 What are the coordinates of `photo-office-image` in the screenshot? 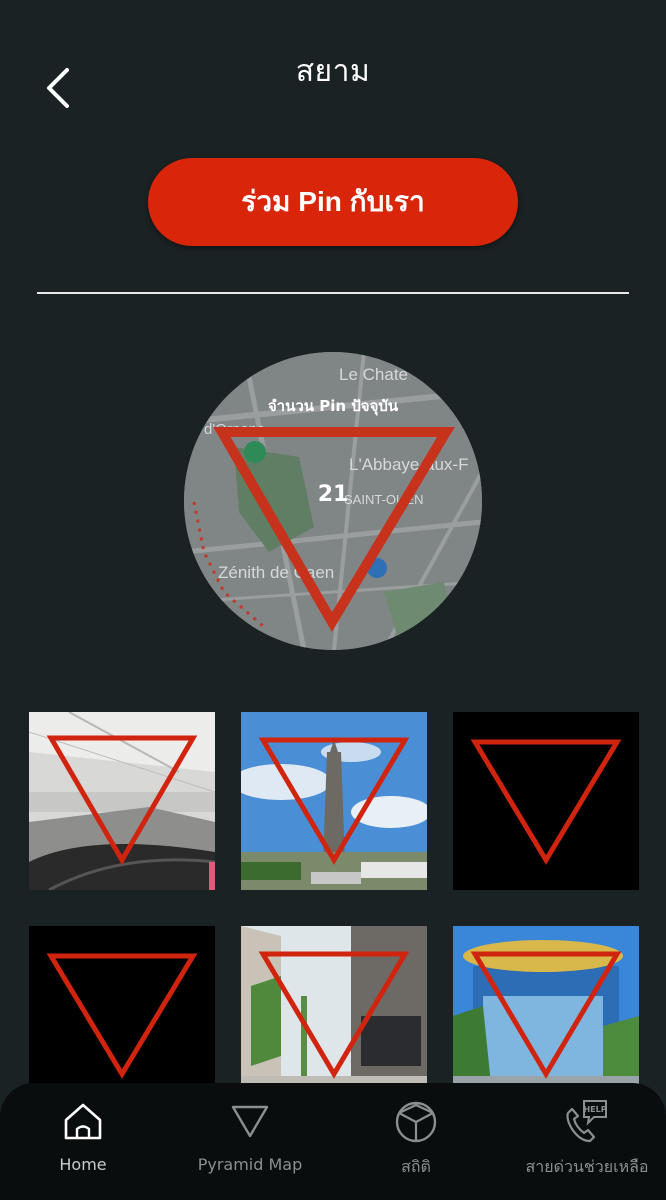 It's located at (122, 801).